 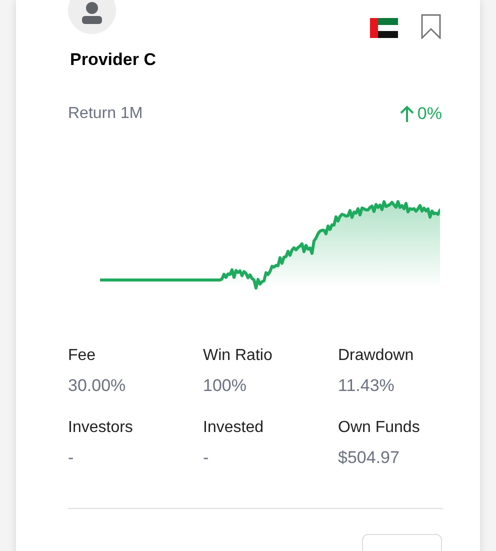 I want to click on stat-label: Investors, so click(x=101, y=428).